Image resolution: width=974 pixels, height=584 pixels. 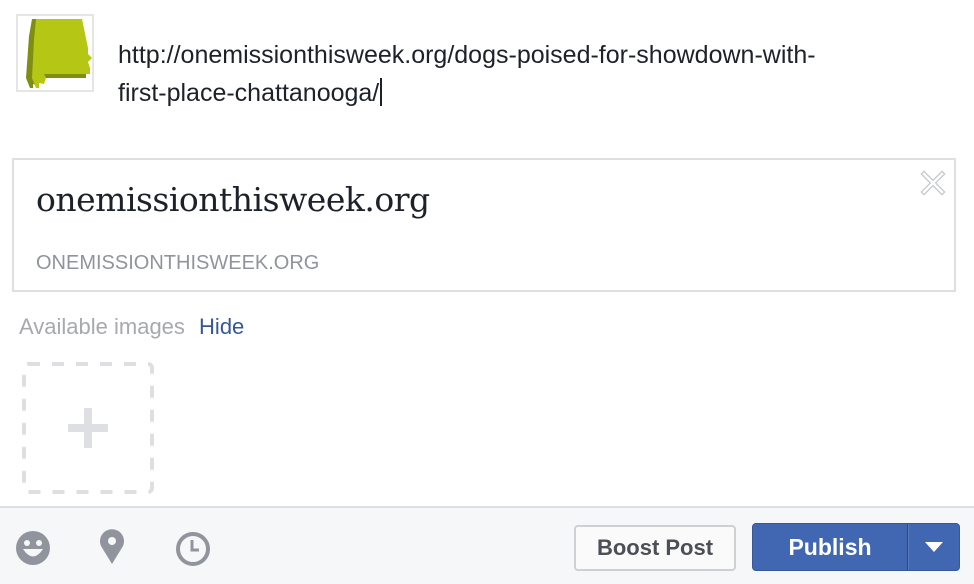 I want to click on plus-icon, so click(x=88, y=428).